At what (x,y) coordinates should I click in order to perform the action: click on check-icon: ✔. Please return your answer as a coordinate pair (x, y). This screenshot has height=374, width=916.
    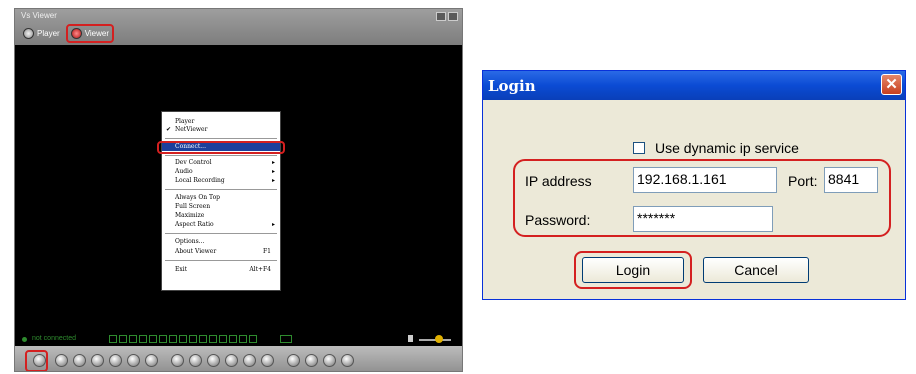
    Looking at the image, I should click on (169, 129).